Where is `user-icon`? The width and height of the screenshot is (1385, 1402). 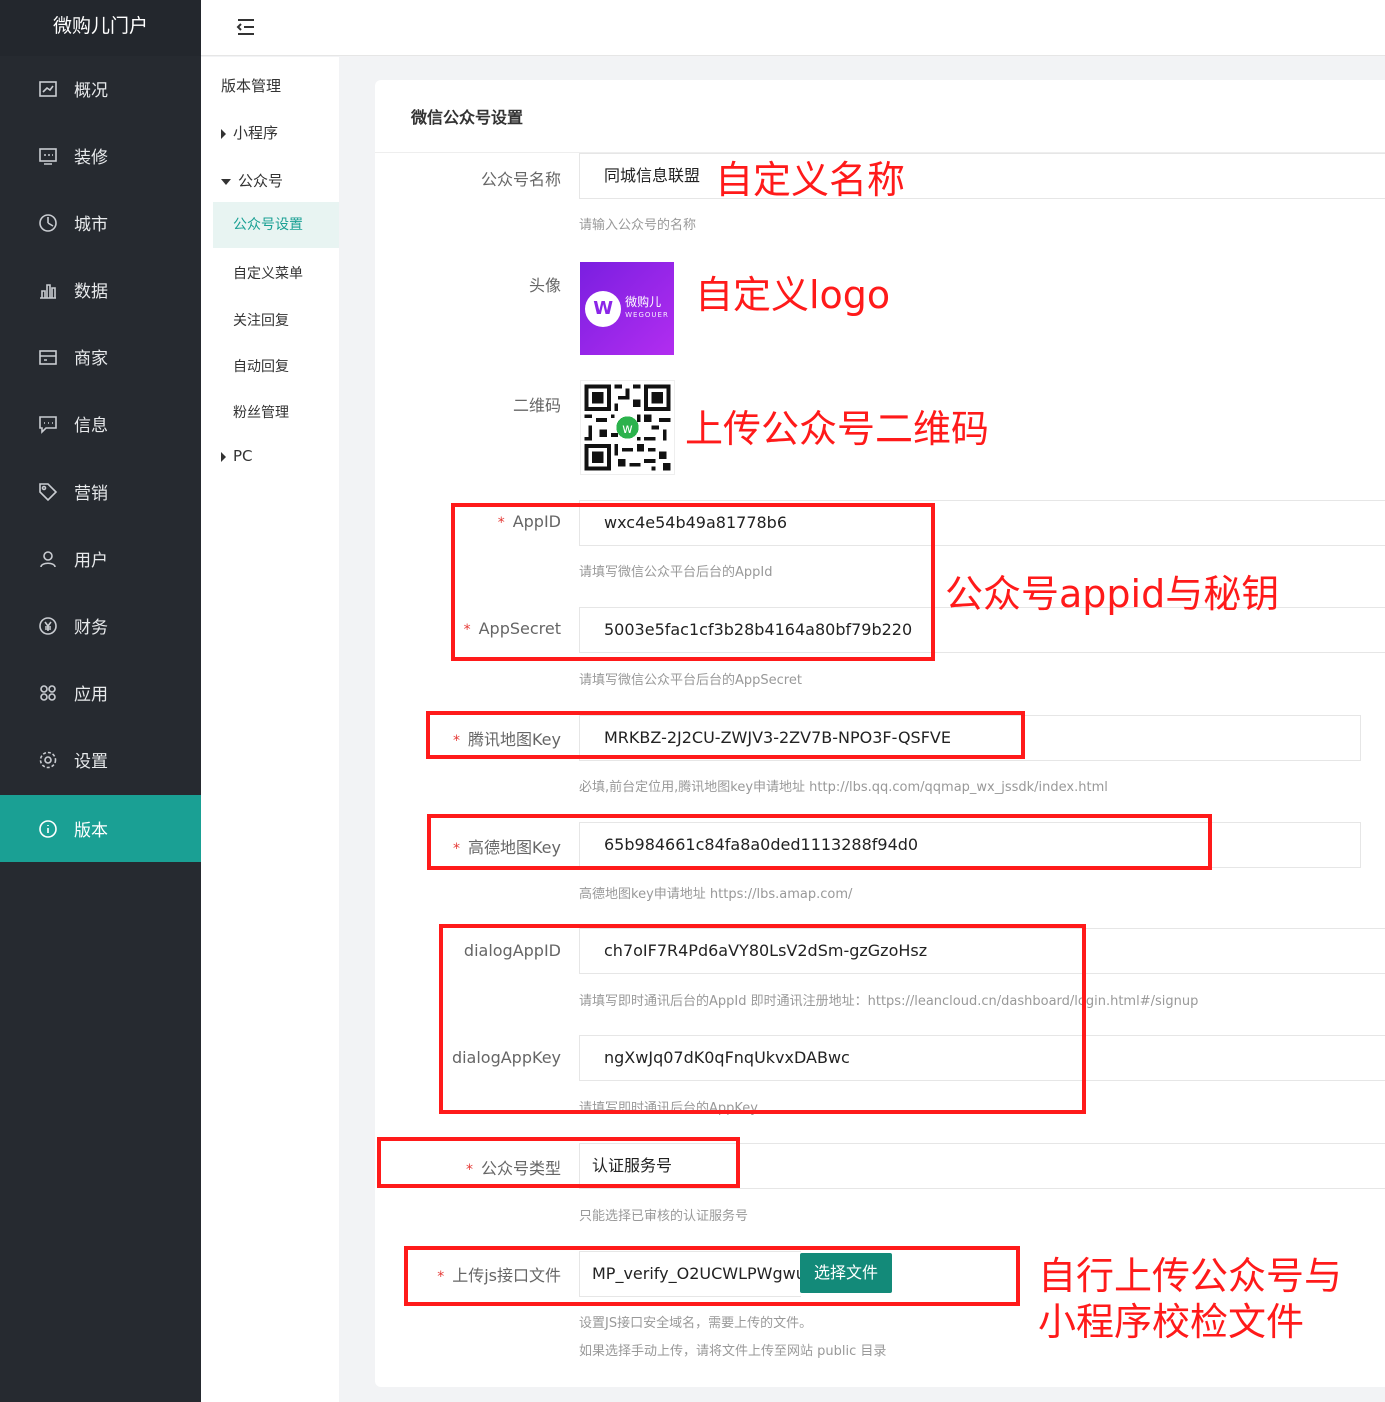
user-icon is located at coordinates (48, 559).